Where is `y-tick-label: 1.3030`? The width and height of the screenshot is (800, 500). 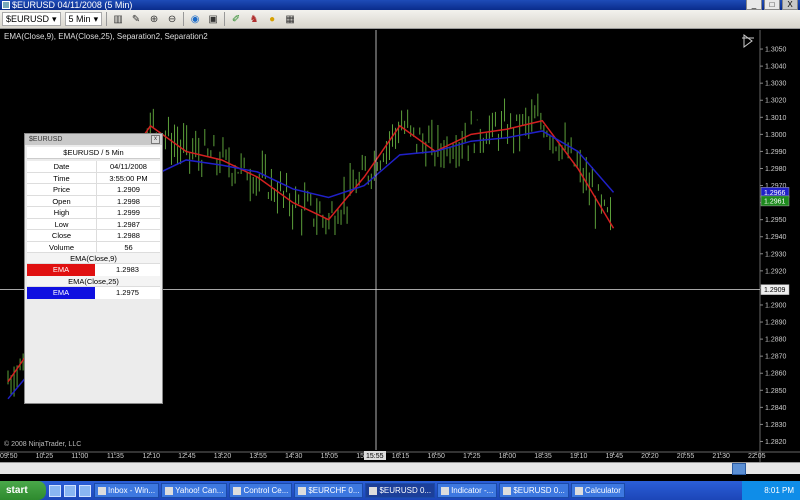 y-tick-label: 1.3030 is located at coordinates (776, 84).